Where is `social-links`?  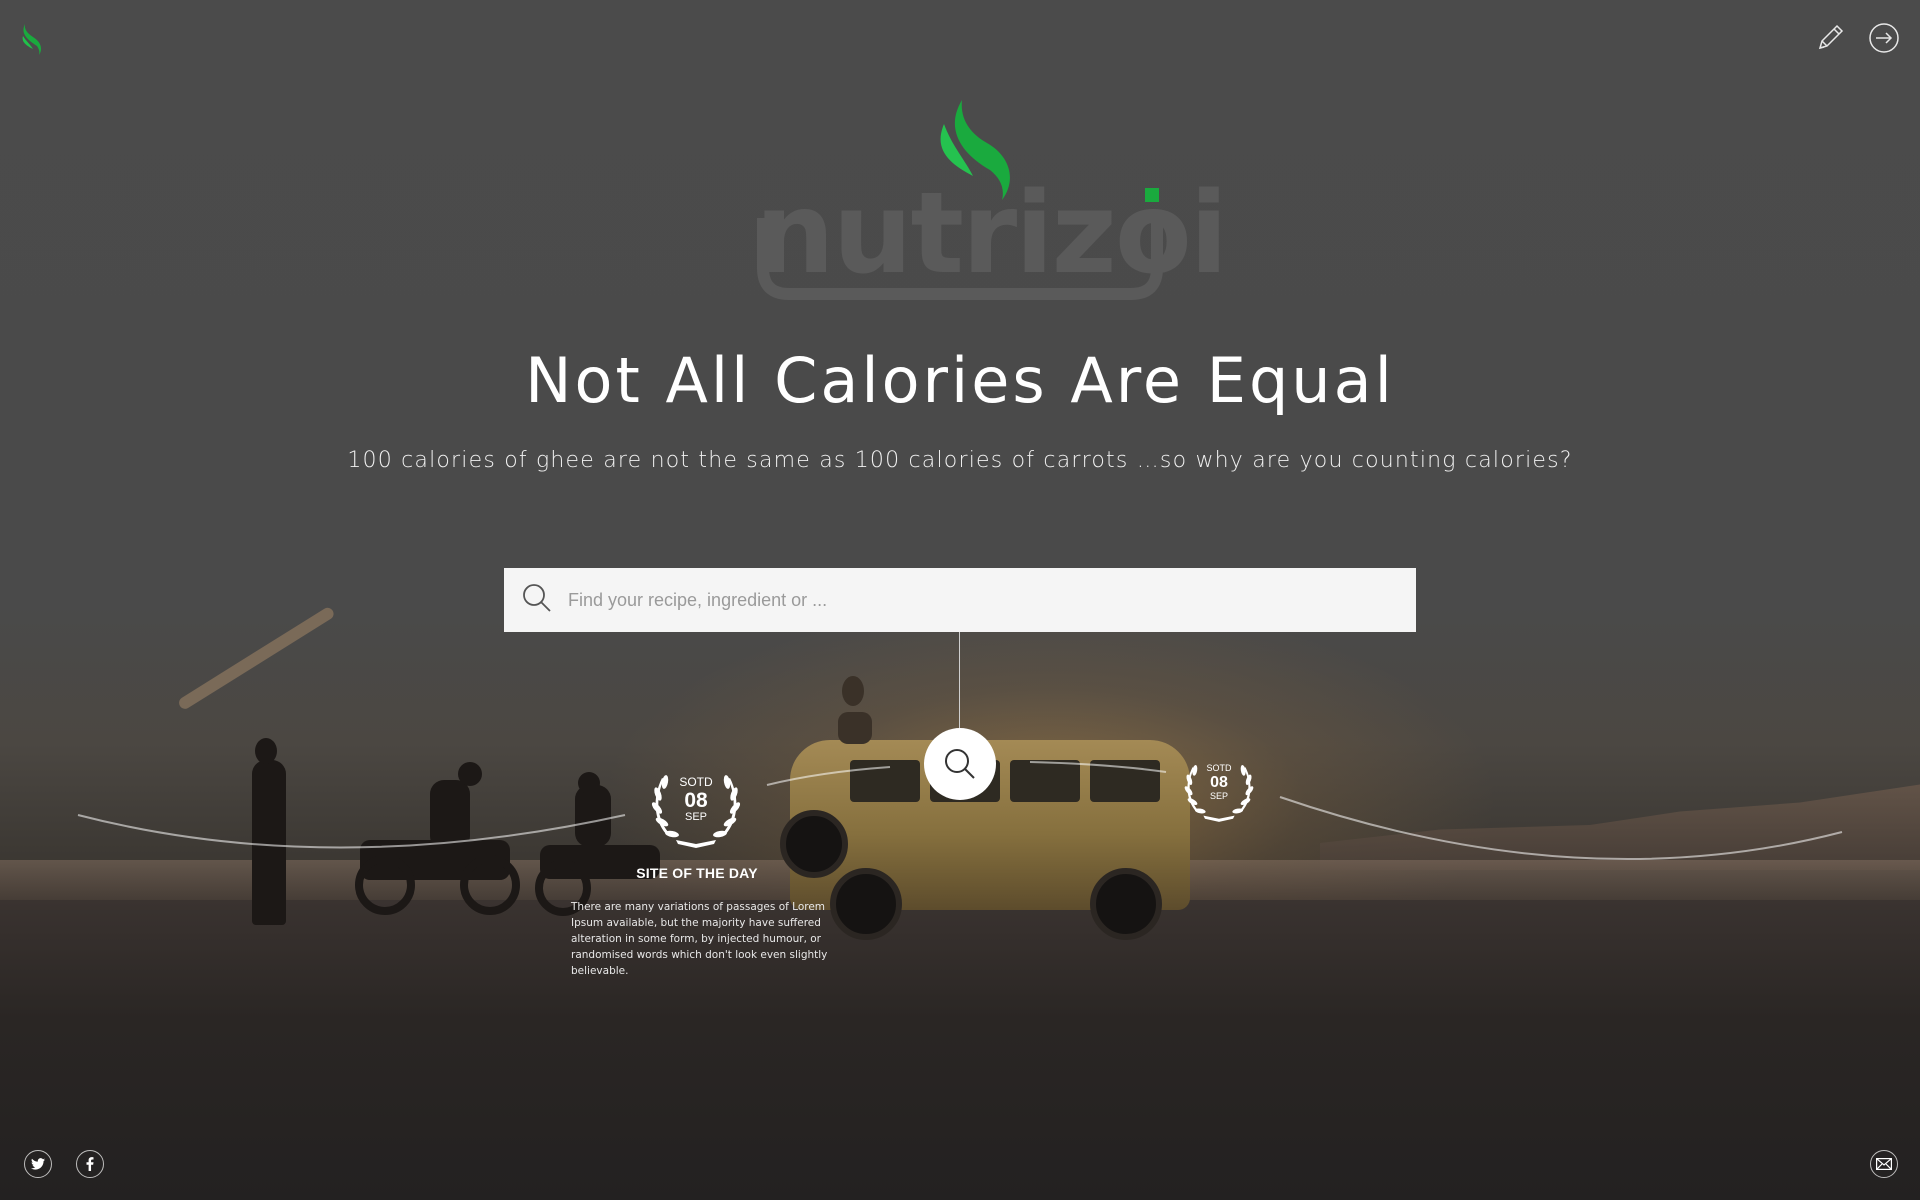 social-links is located at coordinates (64, 1164).